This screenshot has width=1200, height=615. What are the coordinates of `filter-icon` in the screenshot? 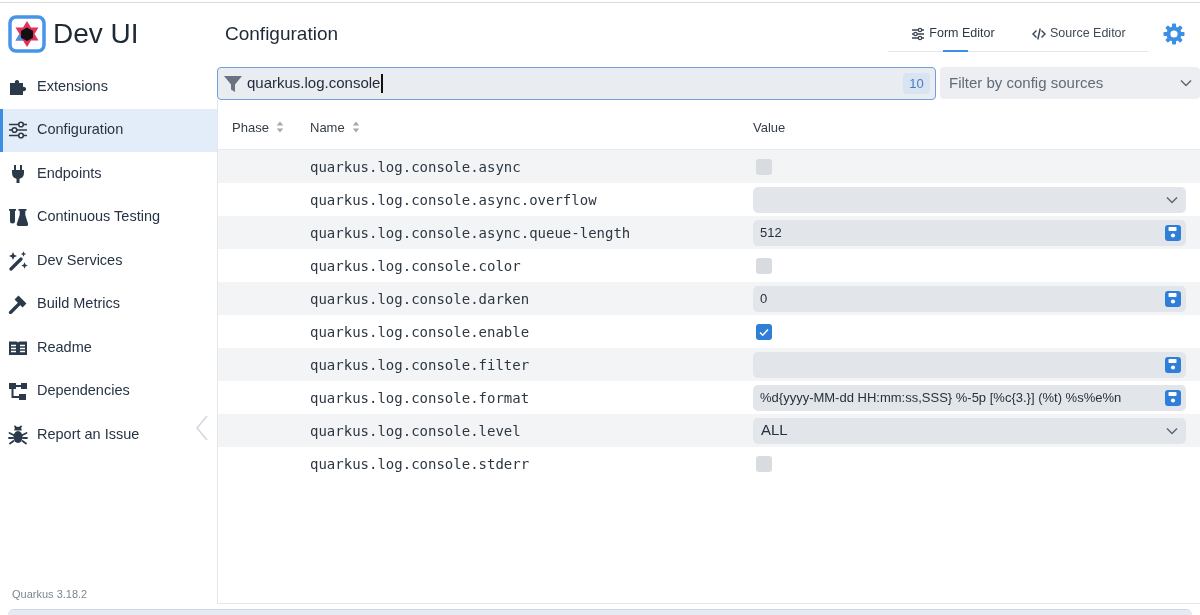 It's located at (233, 83).